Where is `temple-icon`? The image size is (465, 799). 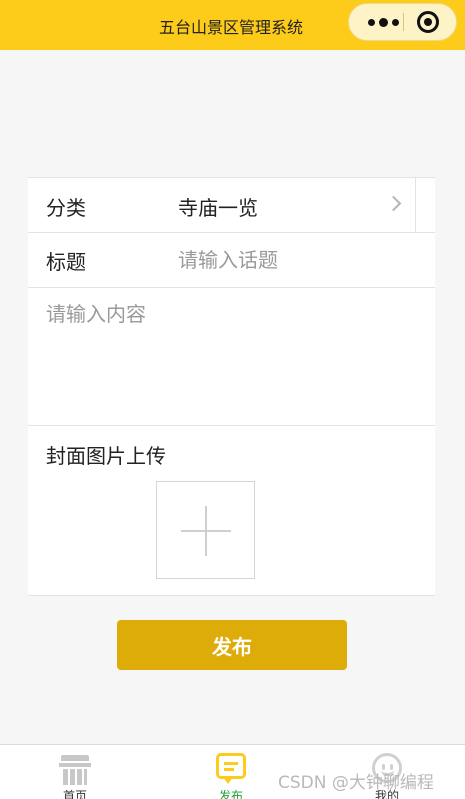
temple-icon is located at coordinates (75, 769).